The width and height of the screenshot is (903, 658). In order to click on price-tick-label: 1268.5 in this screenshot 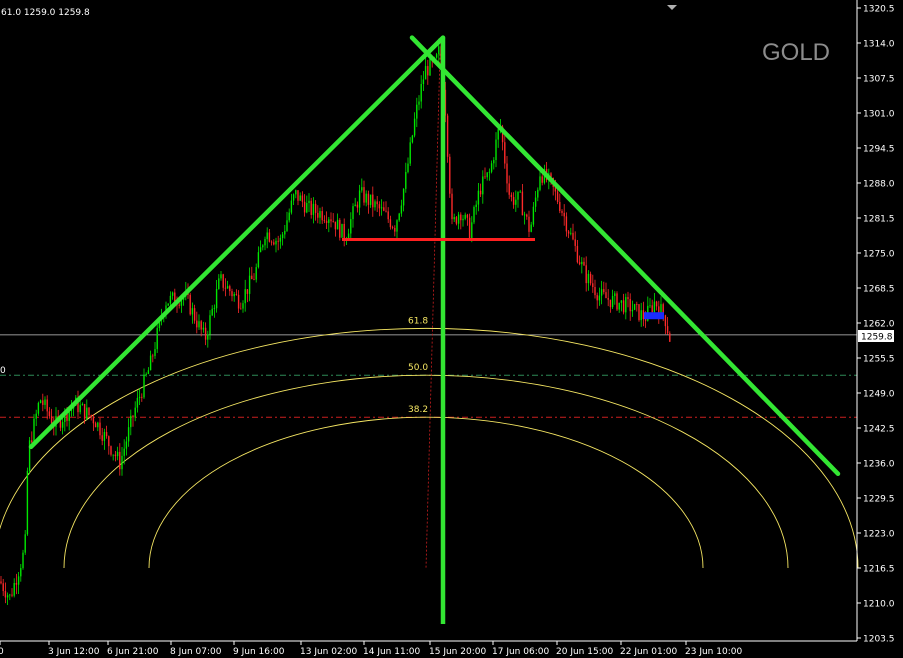, I will do `click(879, 290)`.